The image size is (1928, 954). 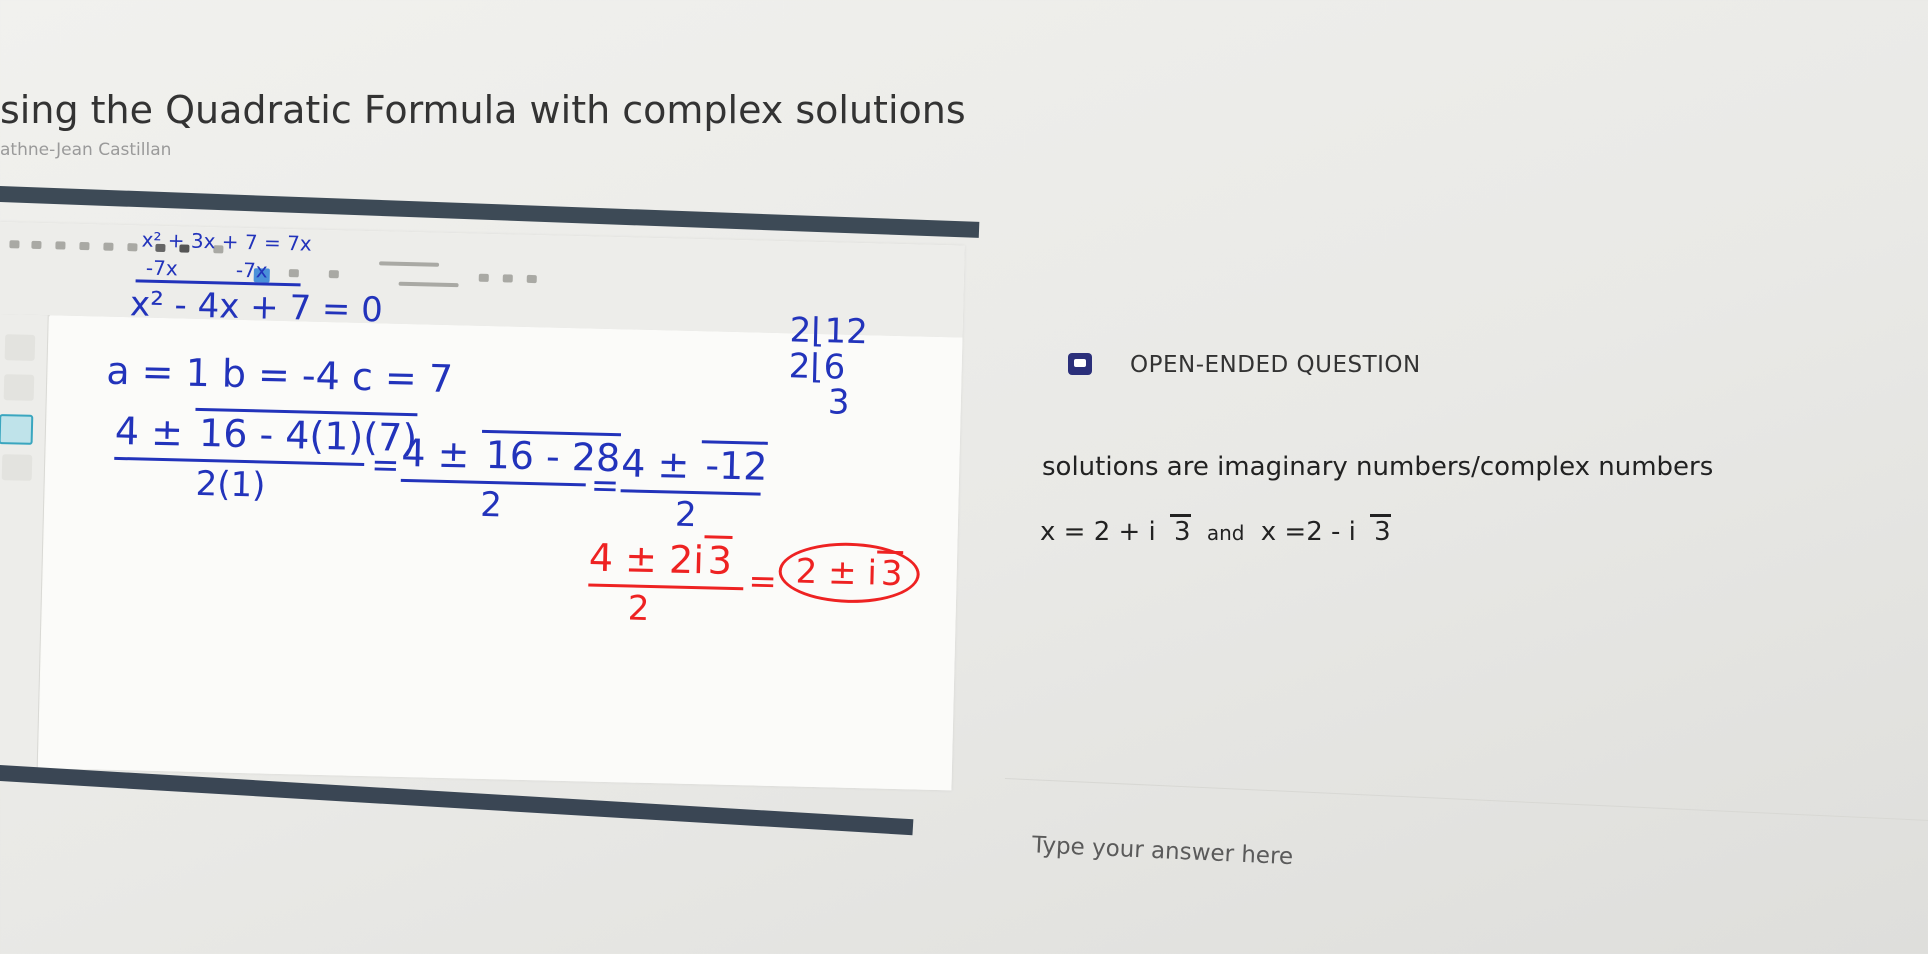 What do you see at coordinates (686, 515) in the screenshot?
I see `formula-step3-denominator: 2` at bounding box center [686, 515].